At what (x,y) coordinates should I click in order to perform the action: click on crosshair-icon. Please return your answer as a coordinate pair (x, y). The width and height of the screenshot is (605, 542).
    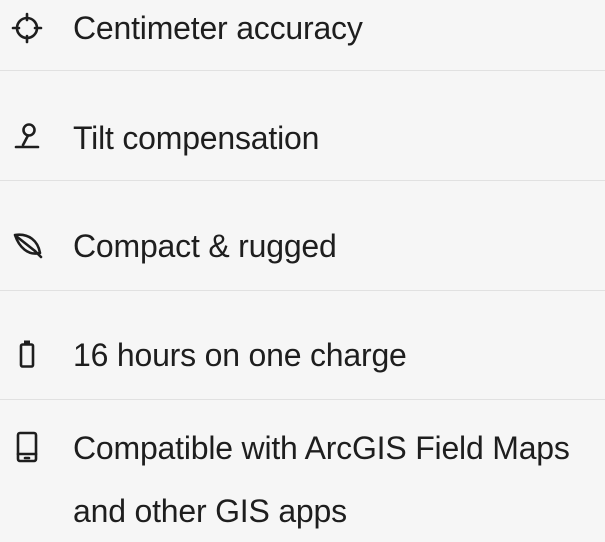
    Looking at the image, I should click on (27, 28).